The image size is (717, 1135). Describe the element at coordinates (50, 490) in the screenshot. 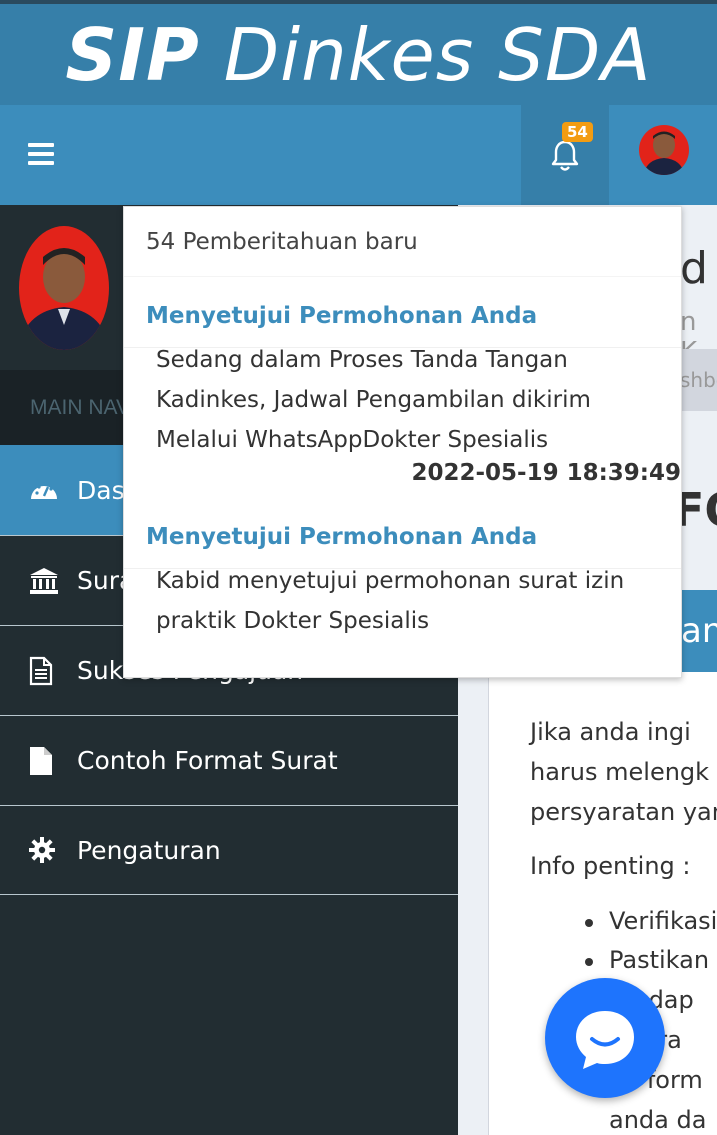

I see `dashboard-icon` at that location.